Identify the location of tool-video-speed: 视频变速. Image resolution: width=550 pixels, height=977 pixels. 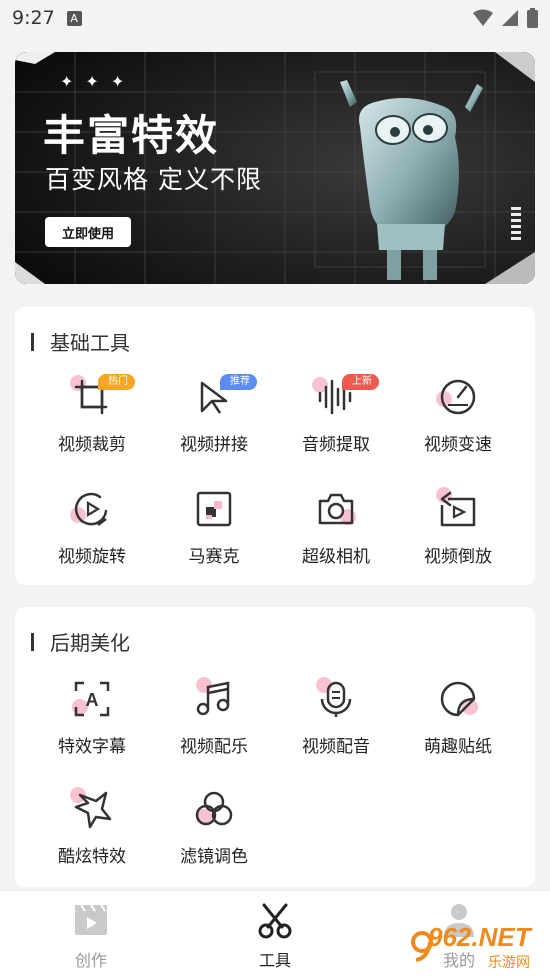
(458, 416).